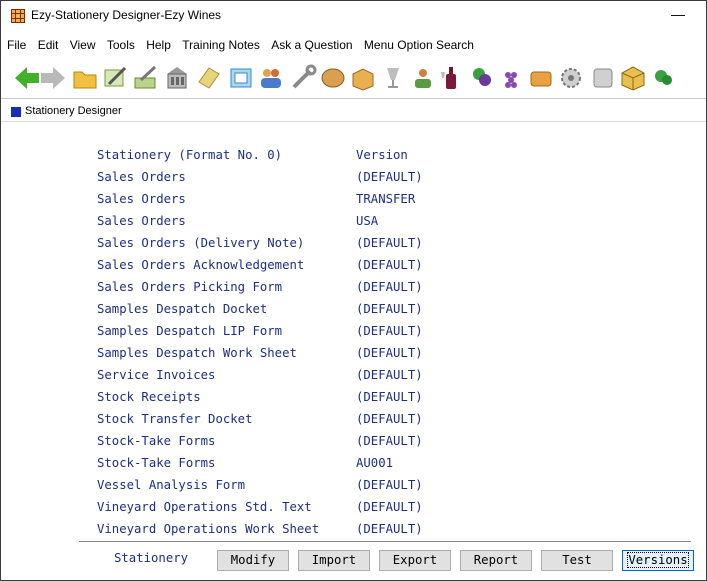 This screenshot has width=707, height=581. I want to click on list-header: Stationery (Format No. 0) Version, so click(357, 155).